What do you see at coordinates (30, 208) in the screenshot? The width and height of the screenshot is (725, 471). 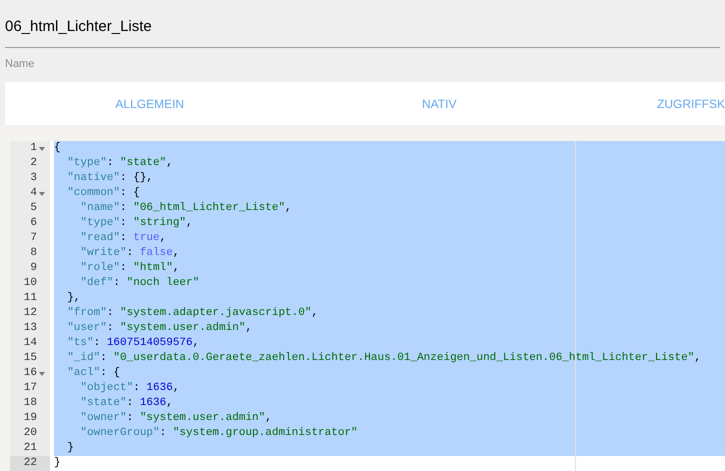 I see `line-number: 5` at bounding box center [30, 208].